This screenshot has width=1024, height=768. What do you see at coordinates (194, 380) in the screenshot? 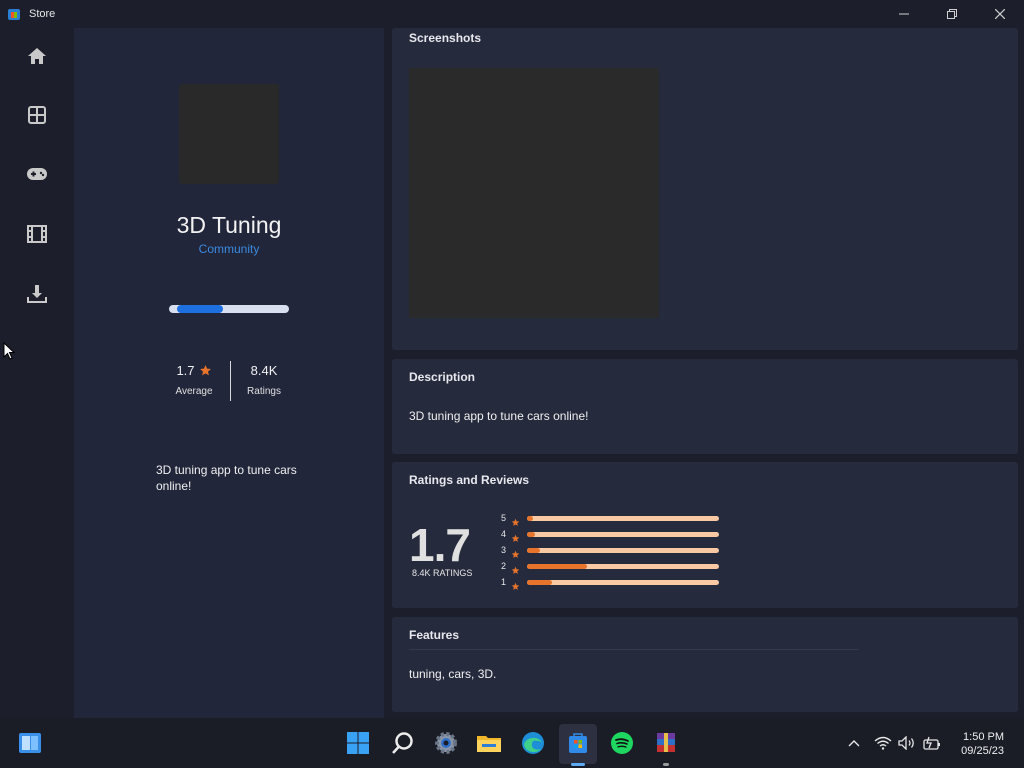
I see `average-rating-stat: 1.7 Average` at bounding box center [194, 380].